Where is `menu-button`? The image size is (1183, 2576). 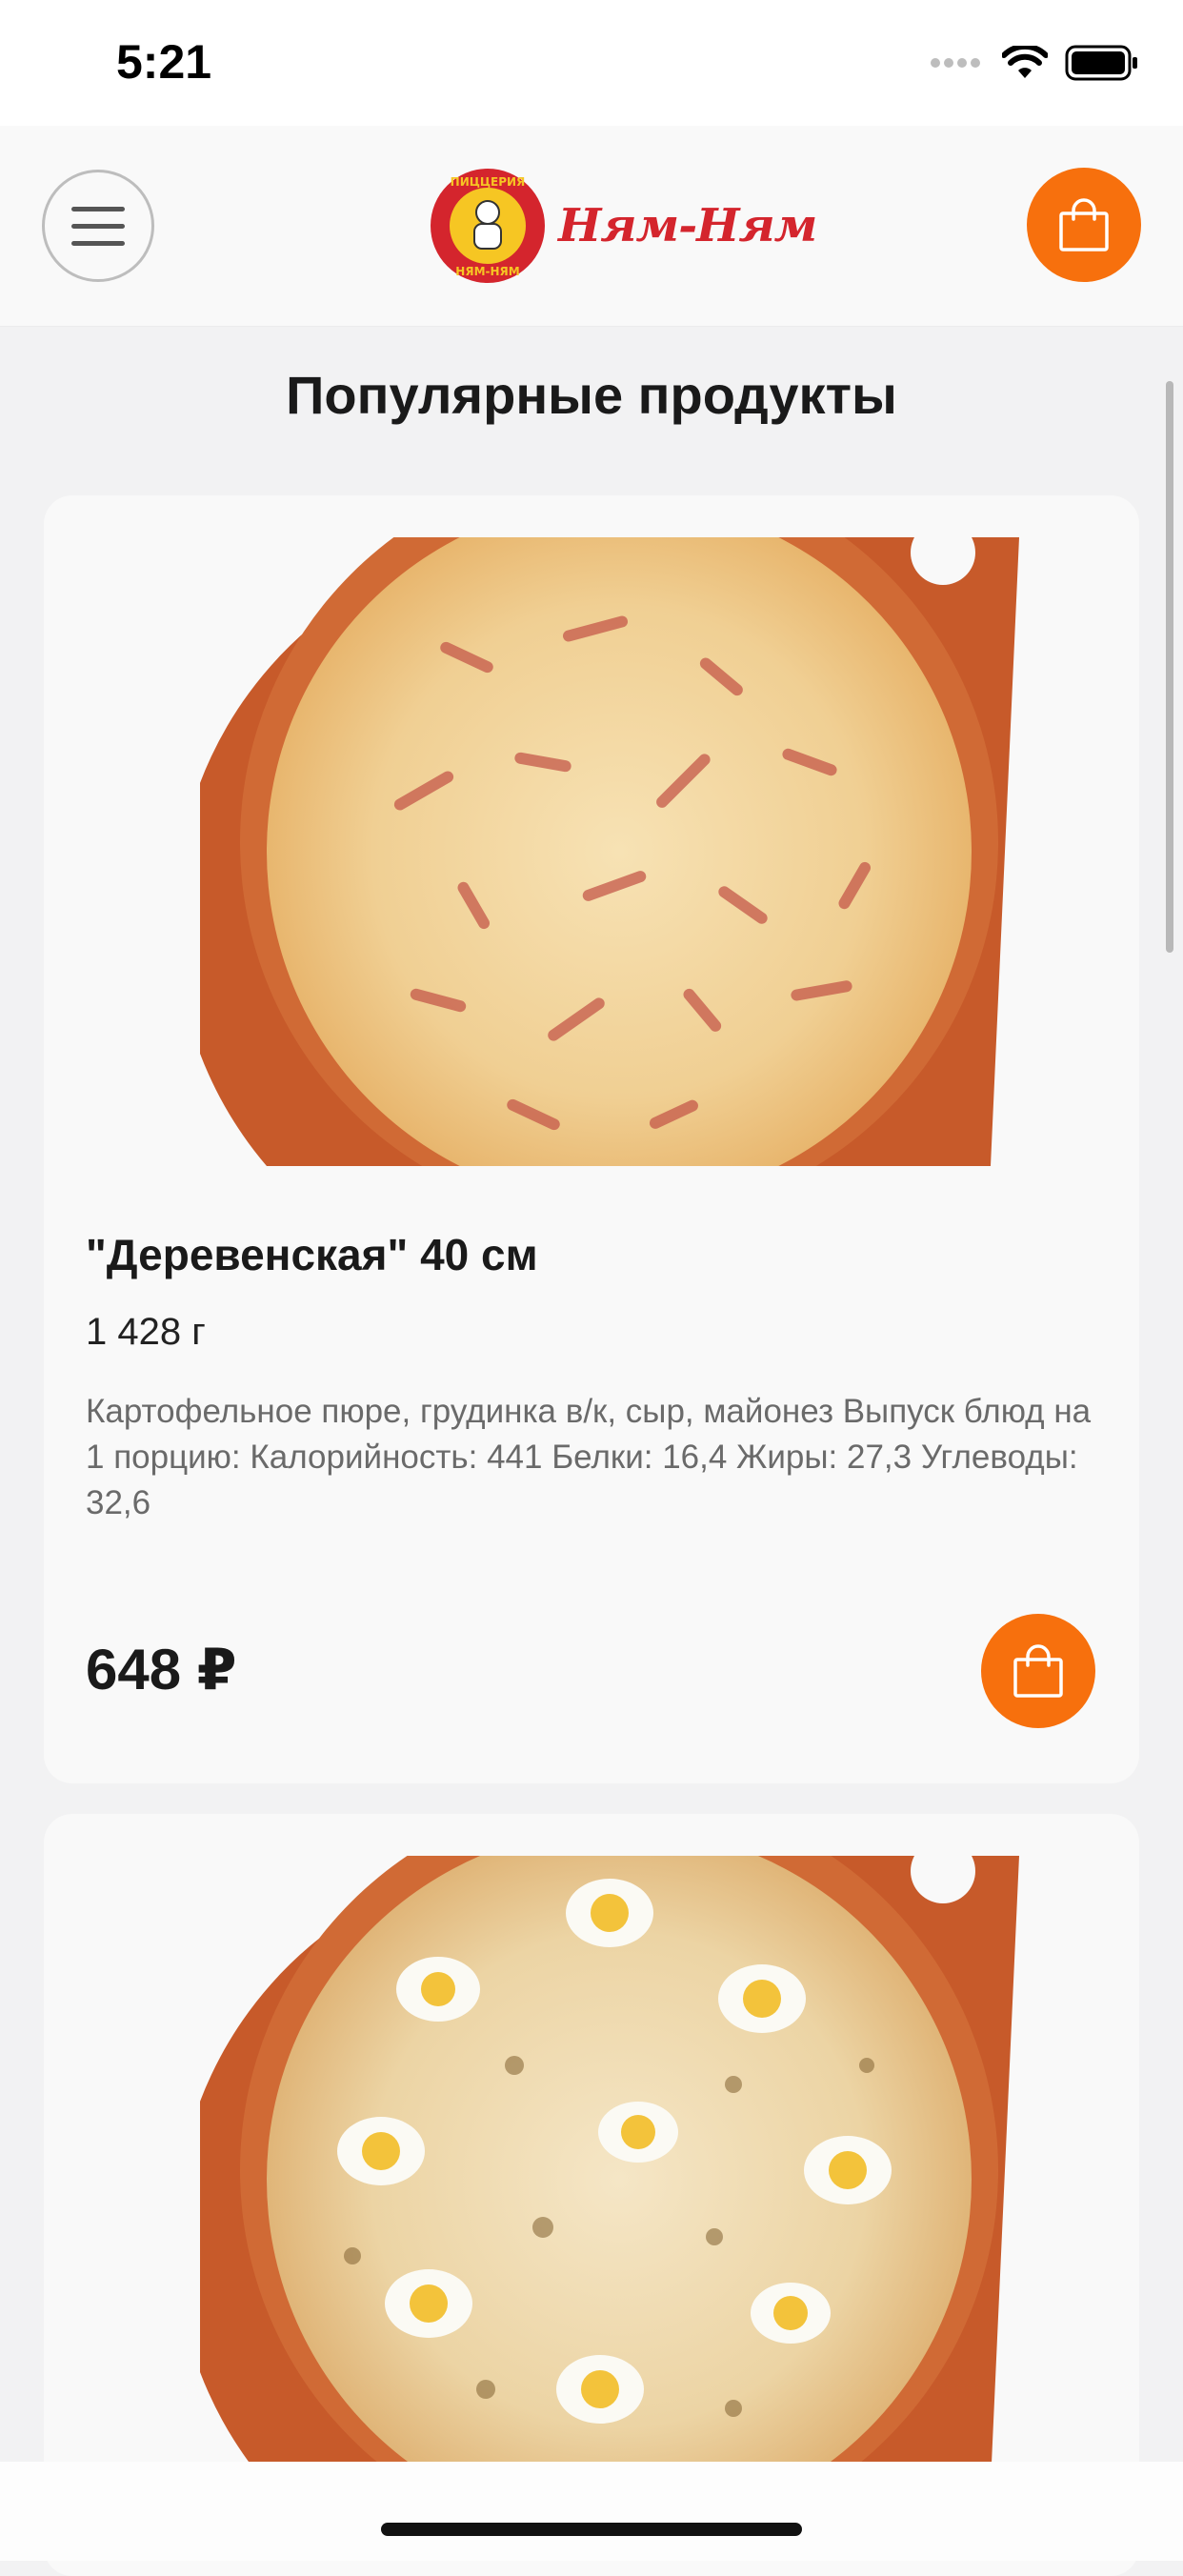
menu-button is located at coordinates (98, 226).